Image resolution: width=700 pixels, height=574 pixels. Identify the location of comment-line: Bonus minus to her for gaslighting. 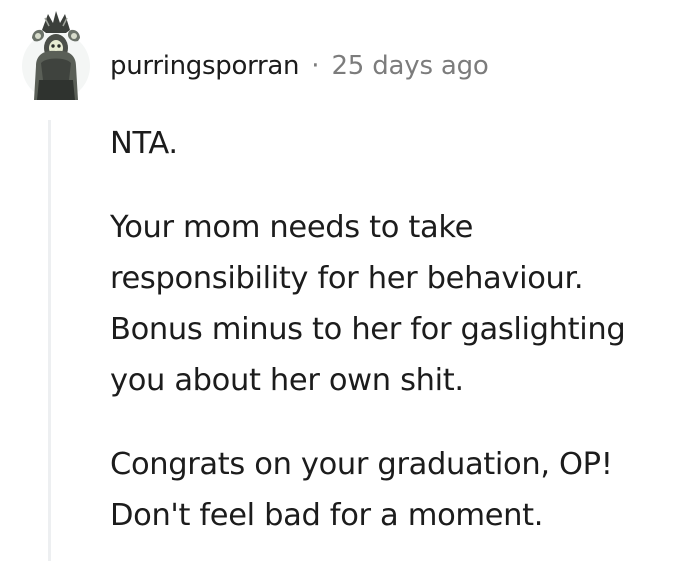
(368, 329).